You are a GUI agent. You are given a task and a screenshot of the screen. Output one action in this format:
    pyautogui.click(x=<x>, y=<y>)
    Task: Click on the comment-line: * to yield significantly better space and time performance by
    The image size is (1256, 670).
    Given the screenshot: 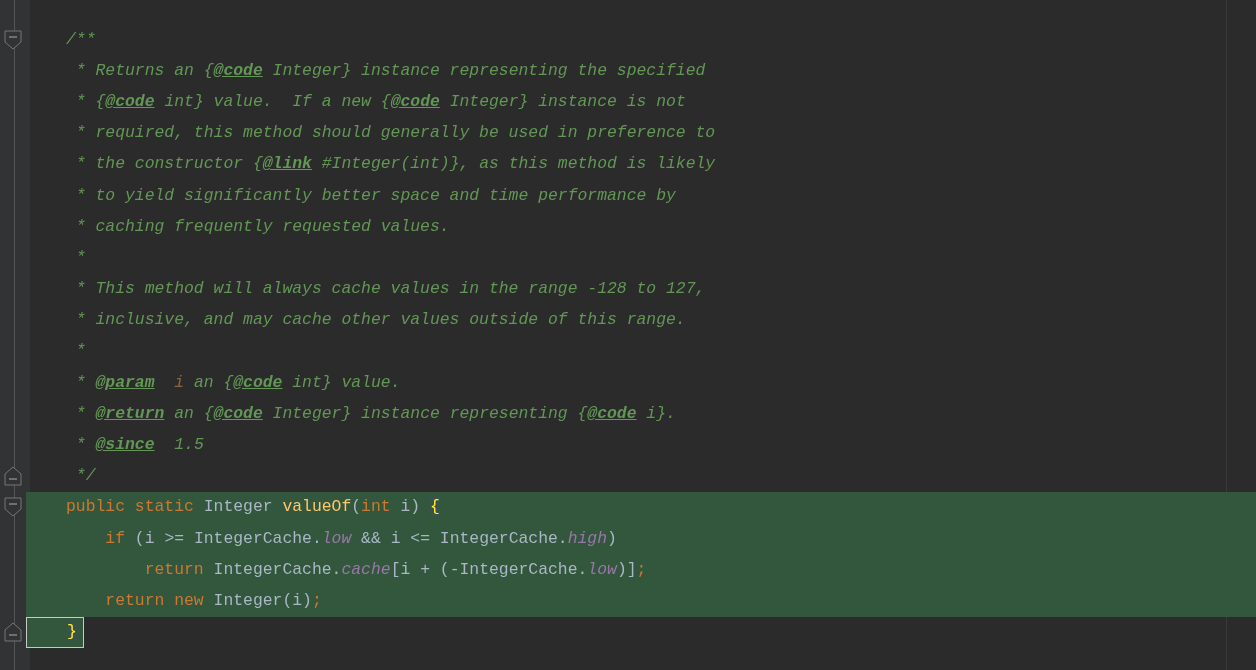 What is the action you would take?
    pyautogui.click(x=375, y=195)
    